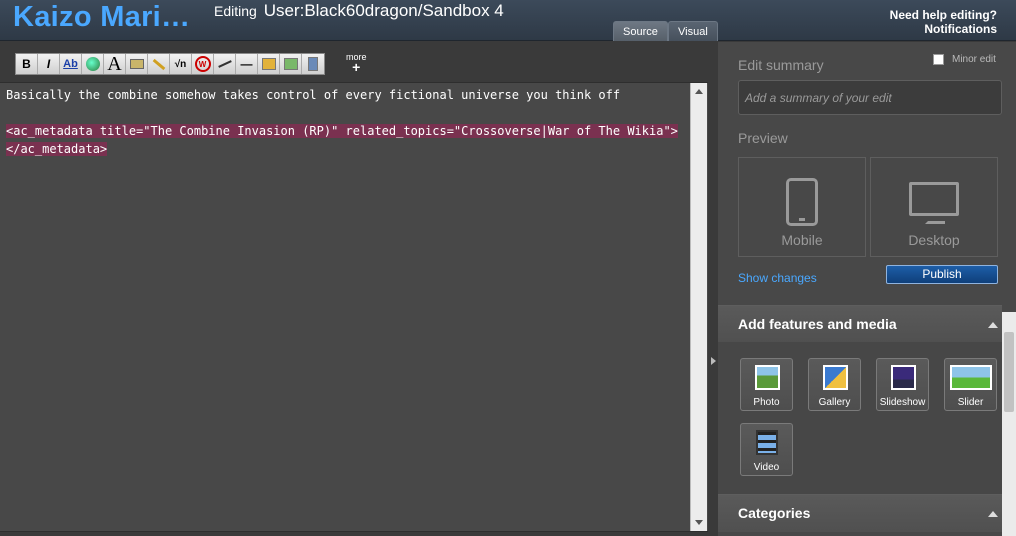 The width and height of the screenshot is (1016, 536). I want to click on edit-toolbar: B I Ab A √n W — more +, so click(358, 62).